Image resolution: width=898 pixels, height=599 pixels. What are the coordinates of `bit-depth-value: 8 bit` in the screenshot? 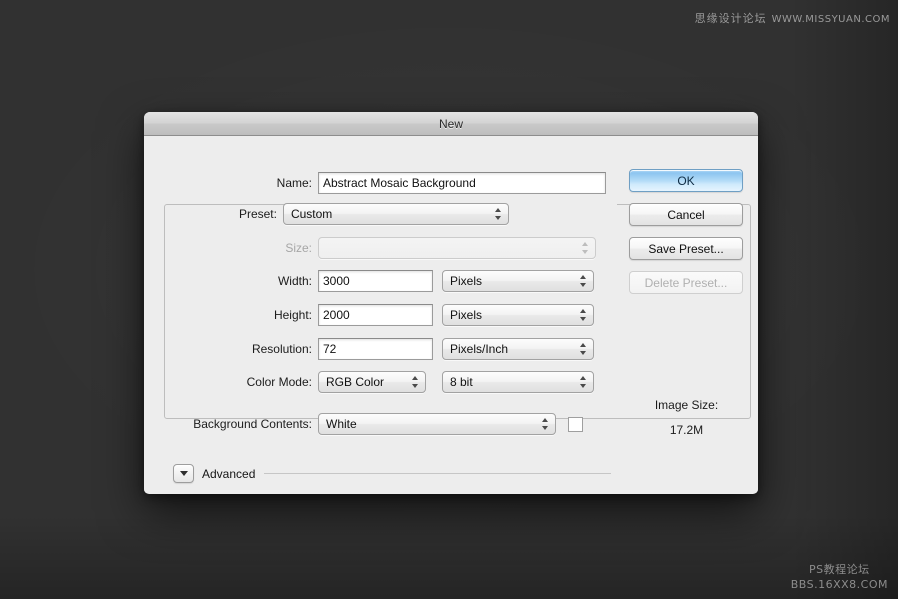 It's located at (461, 382).